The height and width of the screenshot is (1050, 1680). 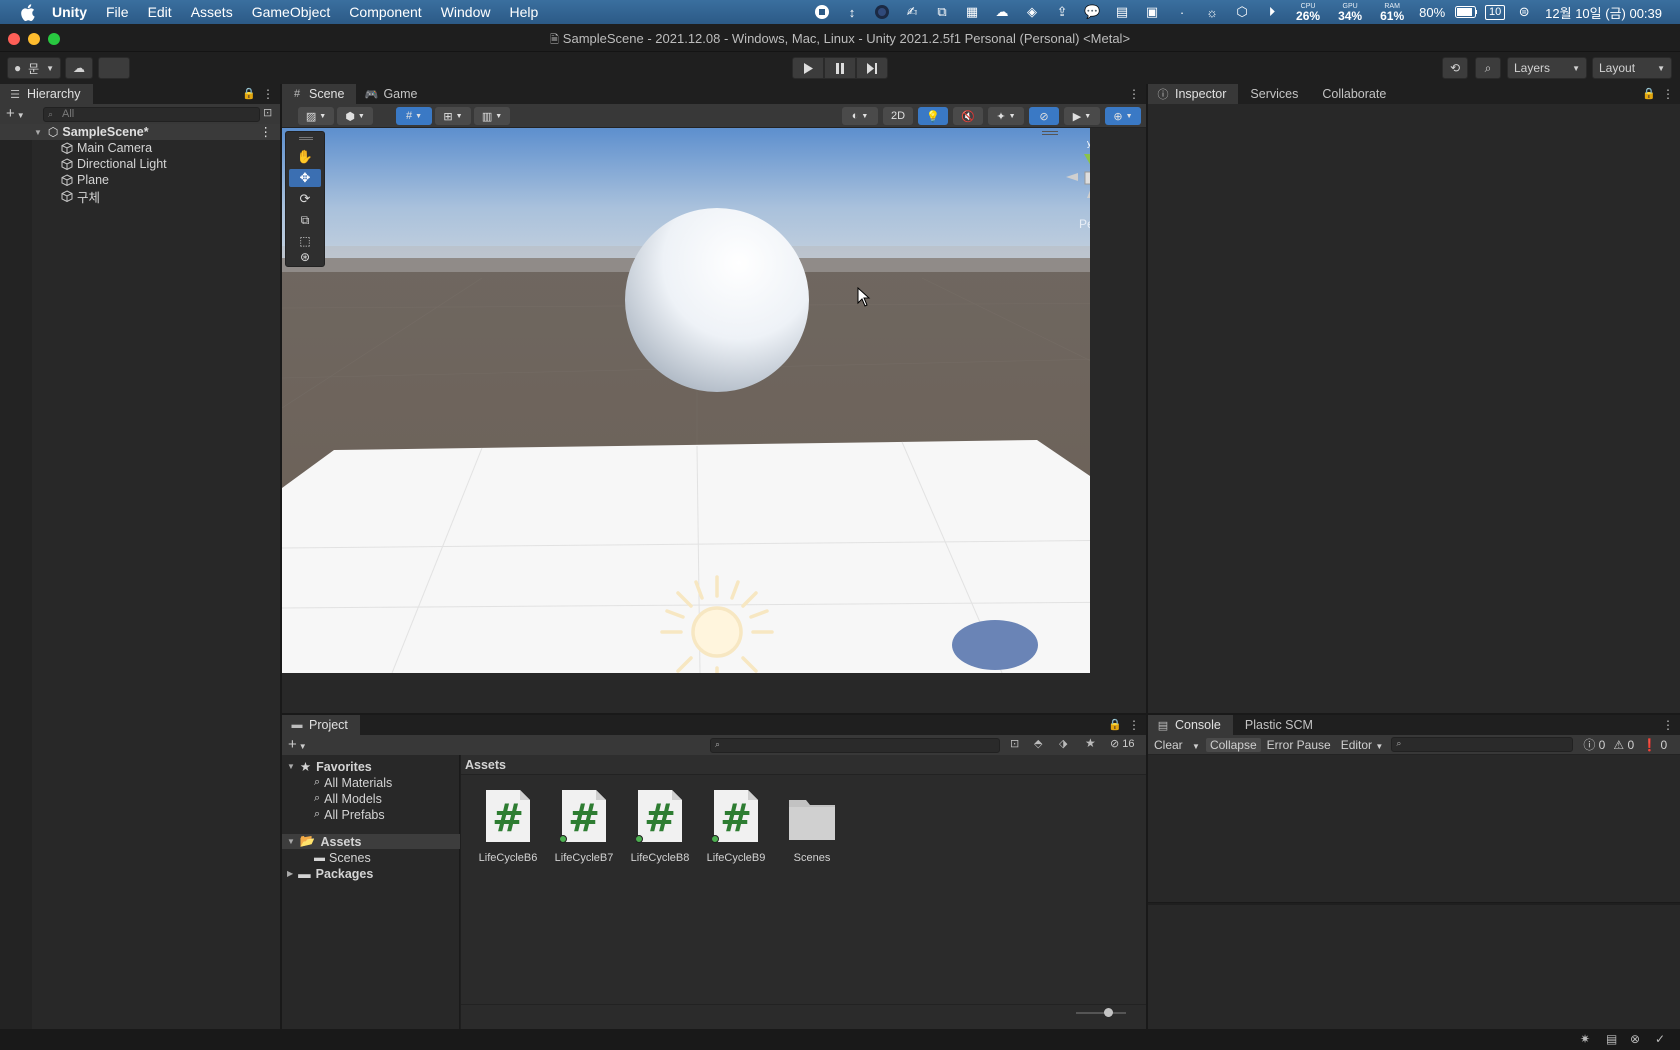 What do you see at coordinates (355, 116) in the screenshot?
I see `render-mode-dropdown: ⬢ ▼` at bounding box center [355, 116].